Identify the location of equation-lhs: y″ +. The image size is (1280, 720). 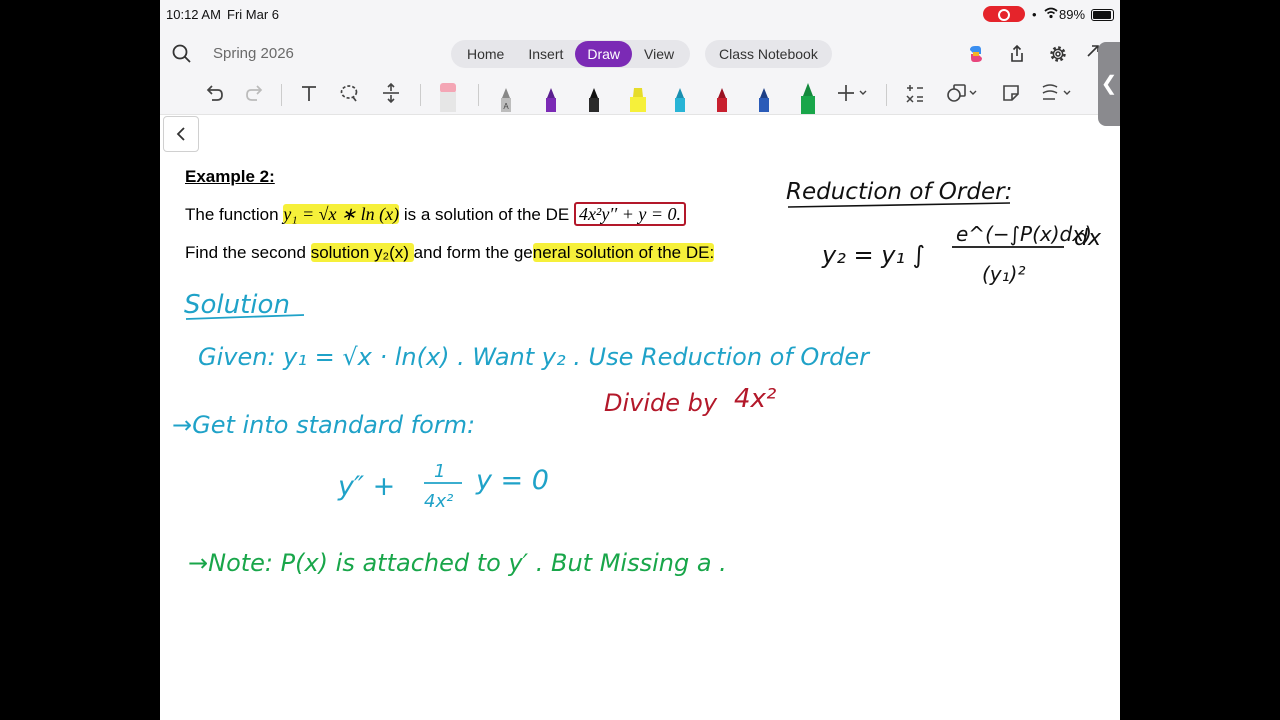
(366, 486).